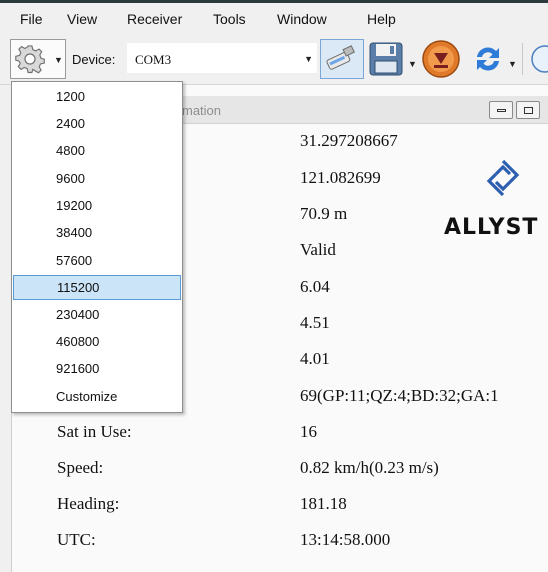 The height and width of the screenshot is (572, 548). Describe the element at coordinates (229, 19) in the screenshot. I see `menu-tools: Tools` at that location.